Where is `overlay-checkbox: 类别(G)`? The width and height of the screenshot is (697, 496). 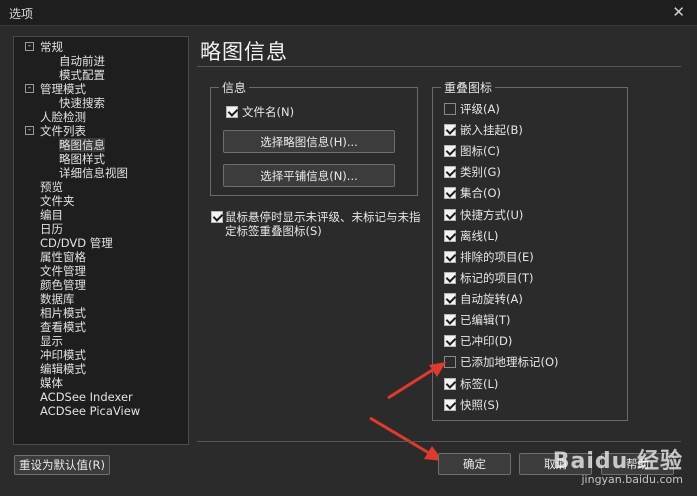
overlay-checkbox: 类别(G) is located at coordinates (472, 172).